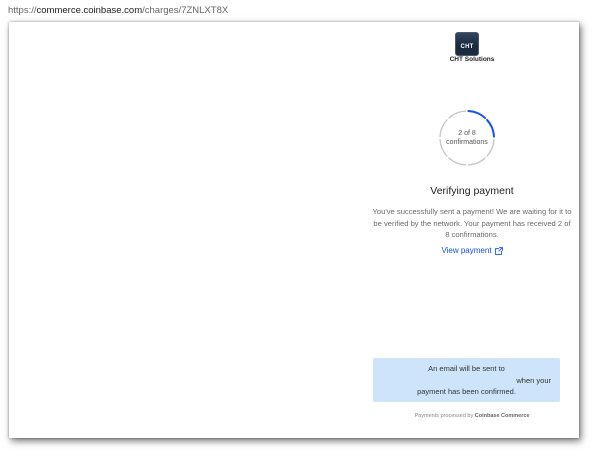 This screenshot has width=600, height=461. What do you see at coordinates (89, 10) in the screenshot?
I see `url-host: commerce.coinbase.com` at bounding box center [89, 10].